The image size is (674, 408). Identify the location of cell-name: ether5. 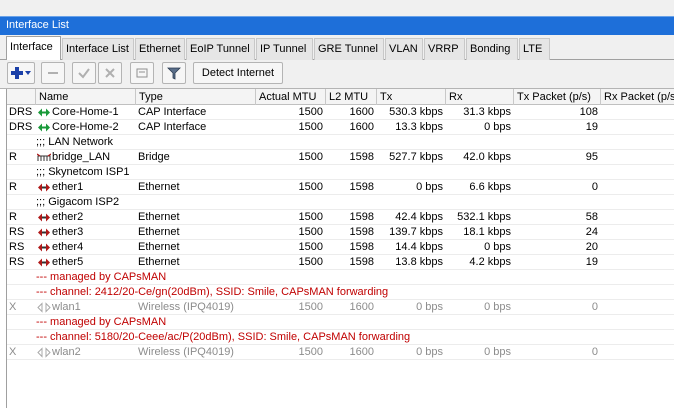
(68, 262).